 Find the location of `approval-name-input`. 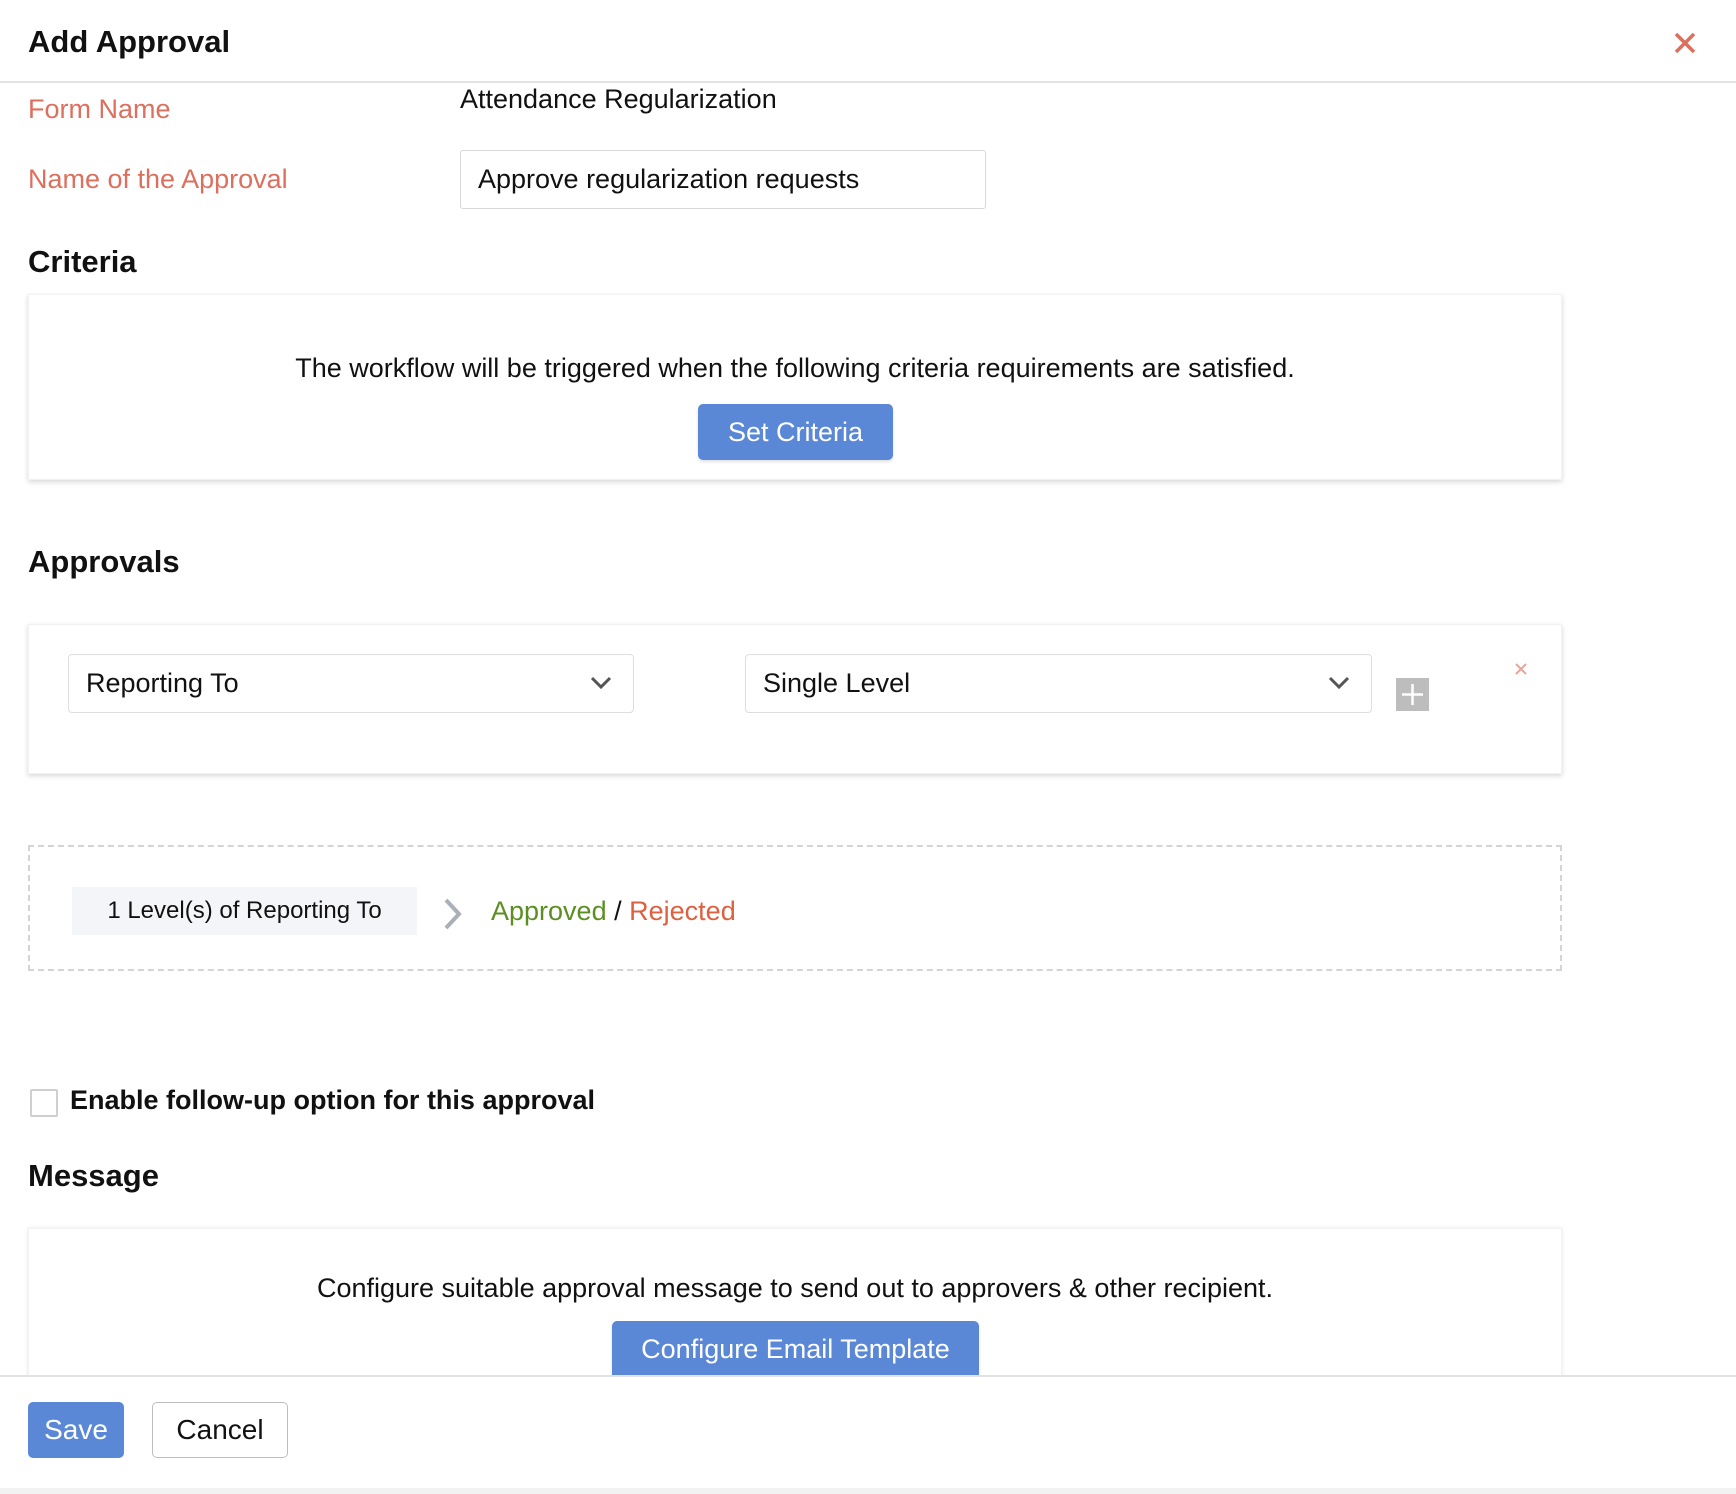

approval-name-input is located at coordinates (723, 179).